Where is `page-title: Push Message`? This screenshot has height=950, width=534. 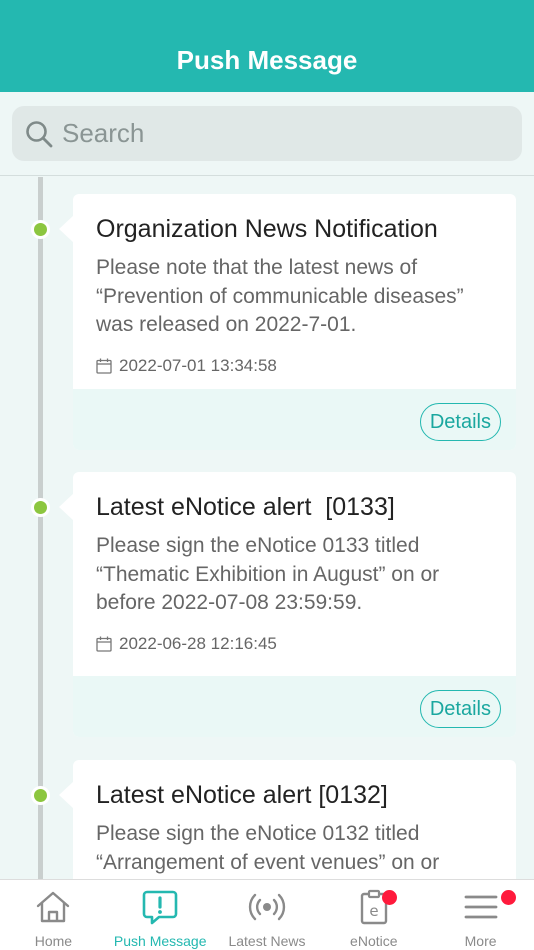
page-title: Push Message is located at coordinates (267, 59).